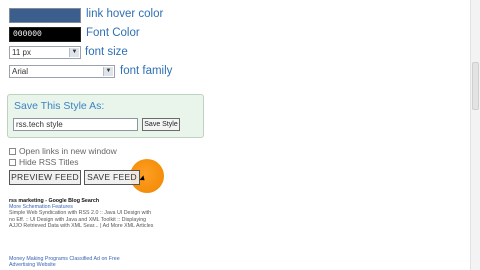 The height and width of the screenshot is (270, 480). What do you see at coordinates (113, 33) in the screenshot?
I see `font-color-label: Font Color` at bounding box center [113, 33].